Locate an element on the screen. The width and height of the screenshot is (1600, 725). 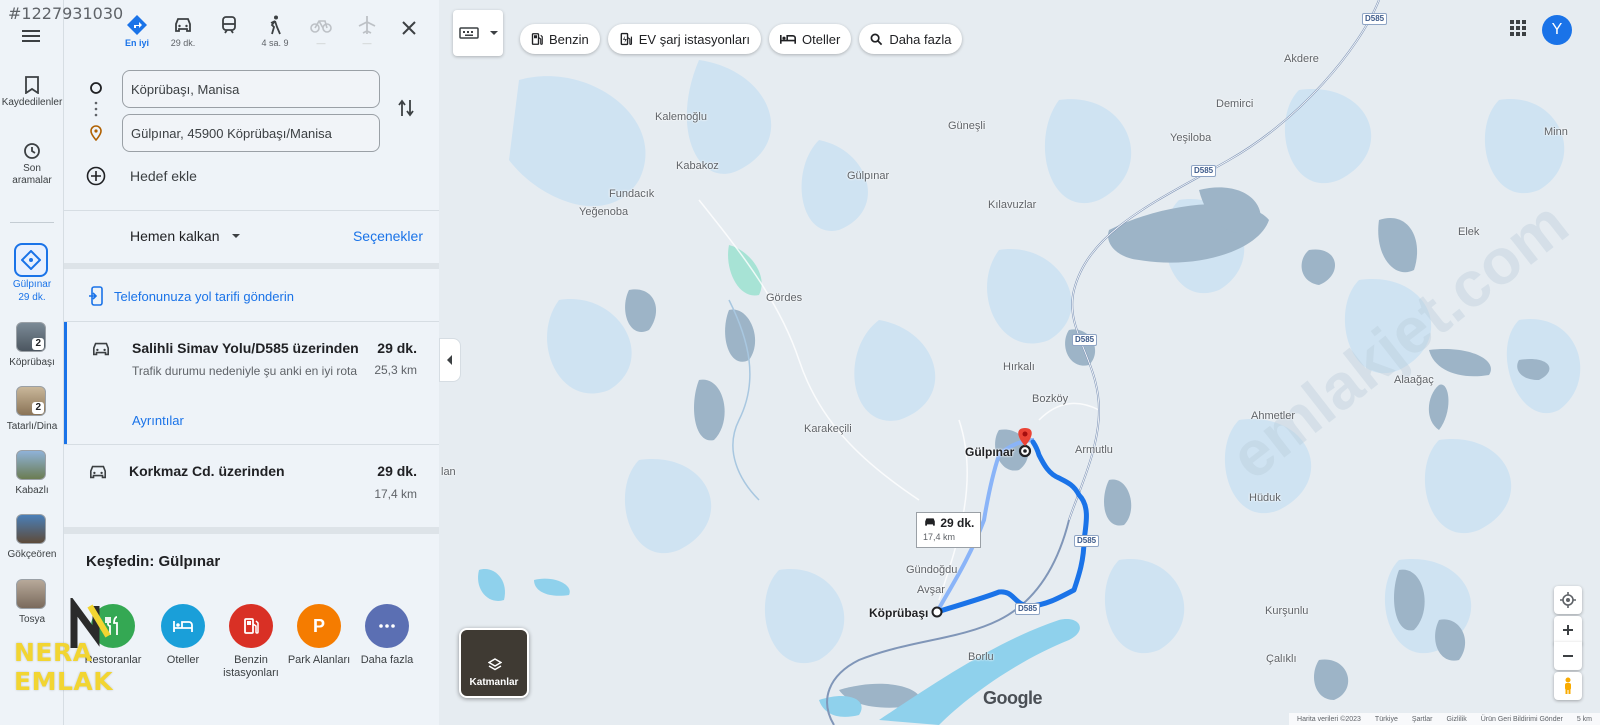
route-title: Korkmaz Cd. üzerinden is located at coordinates (207, 471).